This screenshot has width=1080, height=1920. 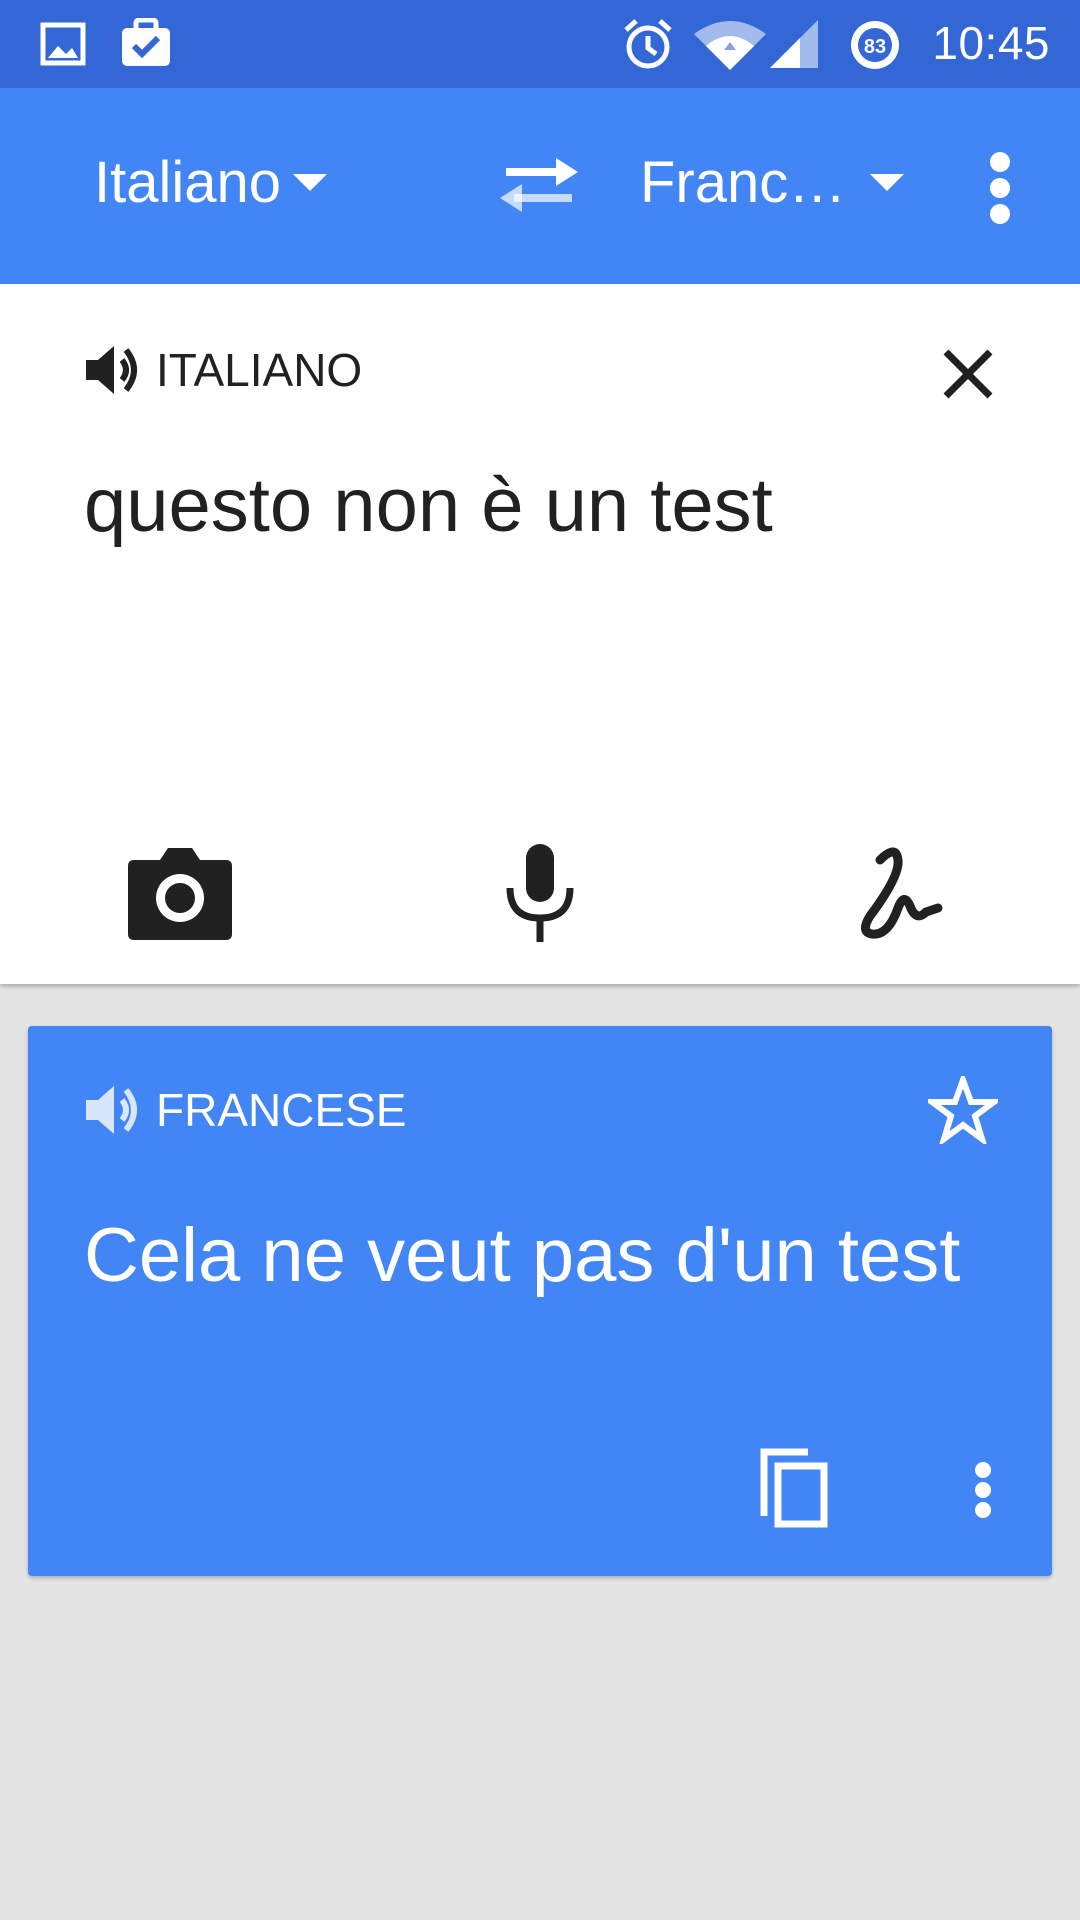 What do you see at coordinates (794, 44) in the screenshot?
I see `signal-icon` at bounding box center [794, 44].